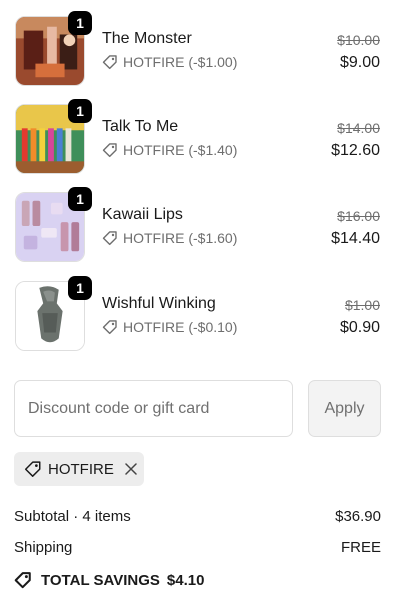 This screenshot has height=606, width=400. I want to click on item-discount-label: HOTFIRE (-$0.10), so click(180, 327).